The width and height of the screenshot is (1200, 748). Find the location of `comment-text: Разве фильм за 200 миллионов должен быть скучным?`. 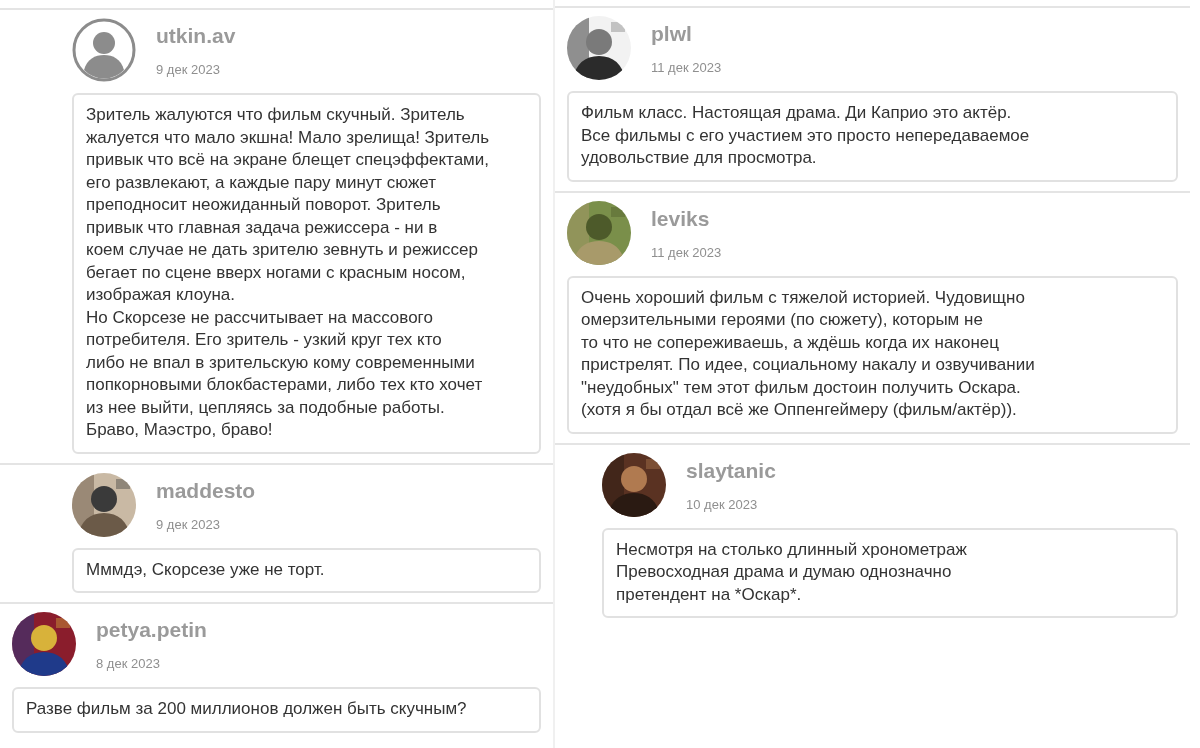

comment-text: Разве фильм за 200 миллионов должен быть скучным? is located at coordinates (246, 708).